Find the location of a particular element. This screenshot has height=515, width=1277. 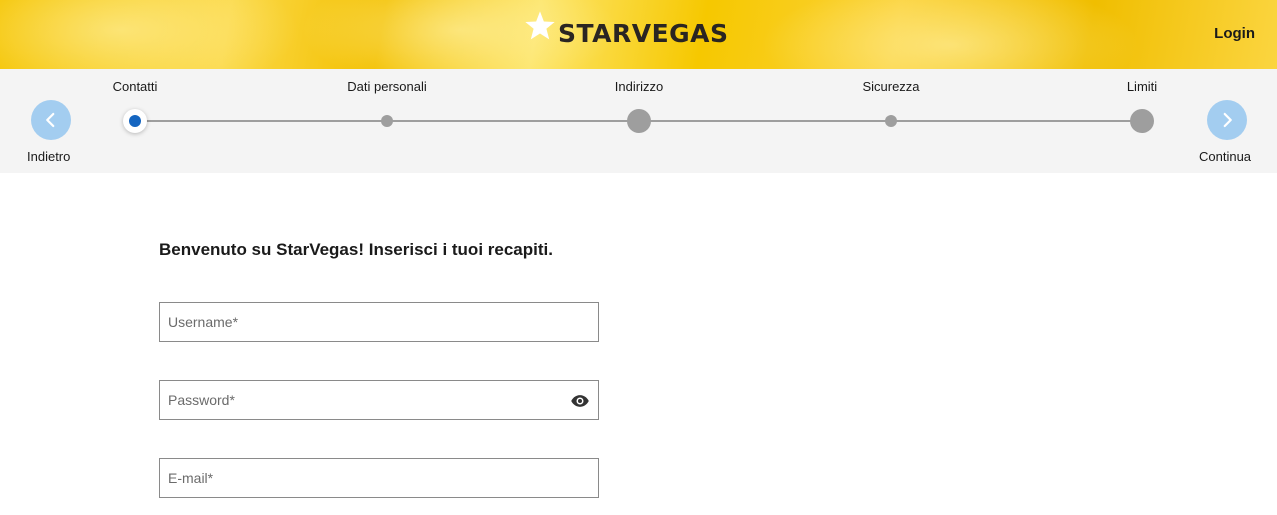

step-dot-indirizzo is located at coordinates (639, 121).